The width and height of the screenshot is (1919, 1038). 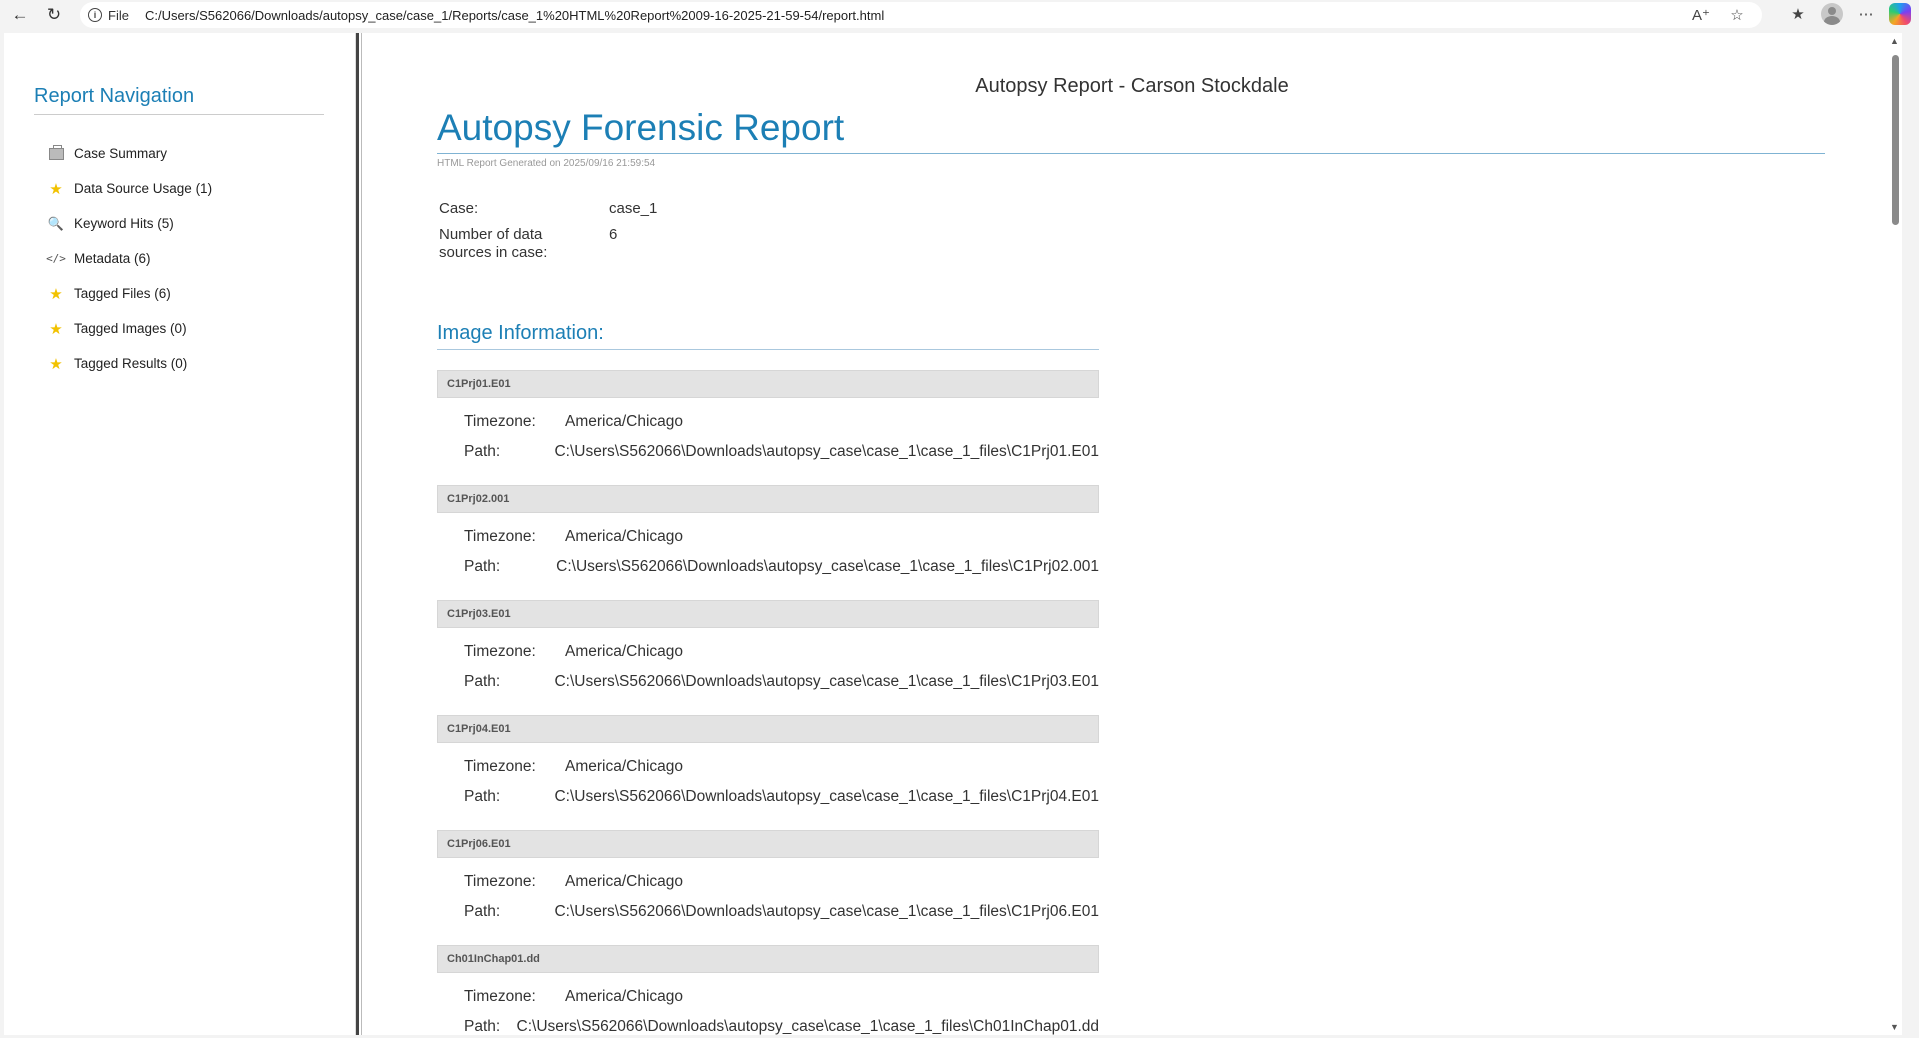 I want to click on nav-item-label: Metadata (6), so click(x=112, y=258).